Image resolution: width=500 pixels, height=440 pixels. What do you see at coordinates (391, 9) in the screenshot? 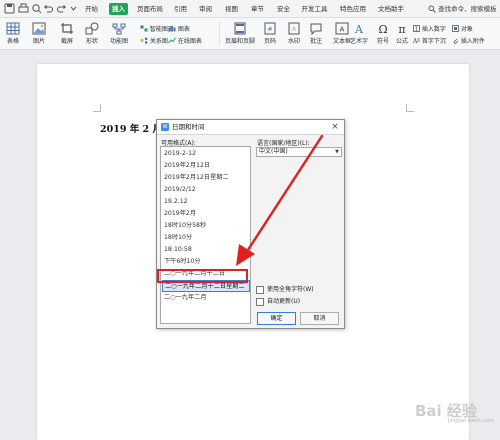
I see `tab-document-assistant: 文档助手` at bounding box center [391, 9].